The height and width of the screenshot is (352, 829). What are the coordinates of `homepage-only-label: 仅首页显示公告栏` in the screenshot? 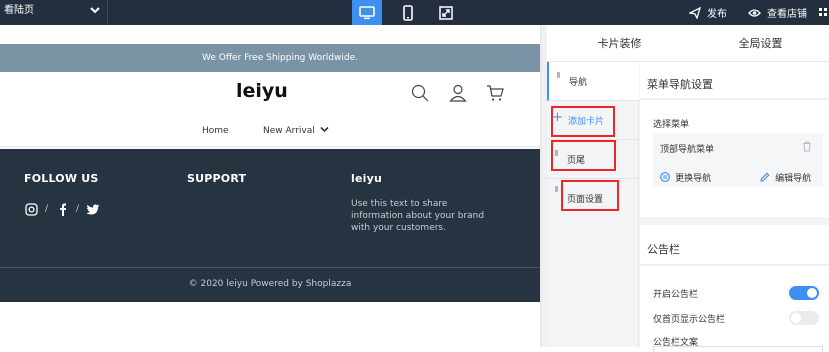 It's located at (689, 320).